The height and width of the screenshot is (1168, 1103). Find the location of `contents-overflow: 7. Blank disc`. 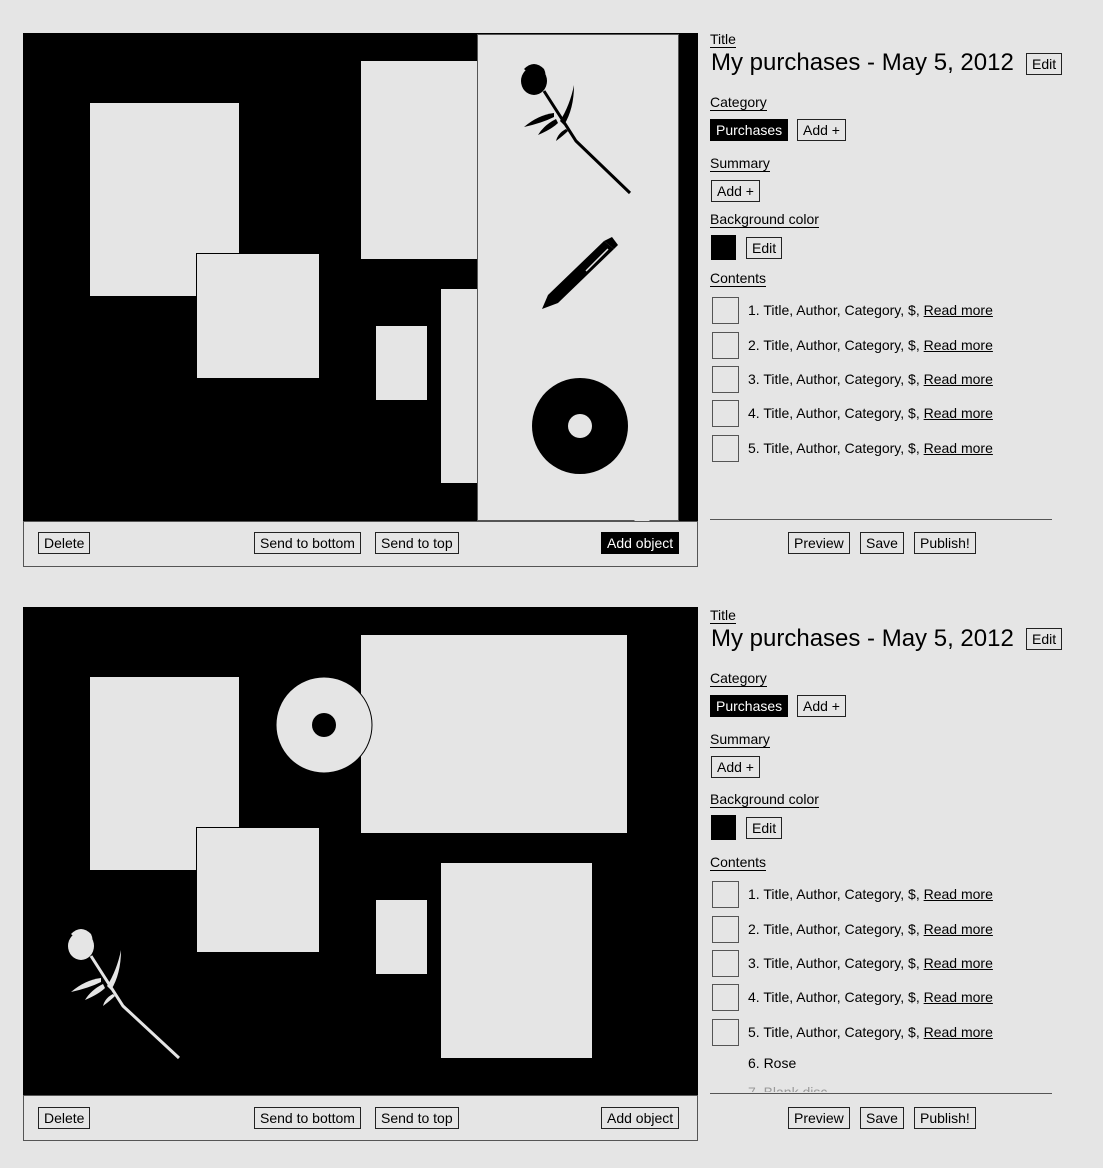

contents-overflow: 7. Blank disc is located at coordinates (881, 1087).